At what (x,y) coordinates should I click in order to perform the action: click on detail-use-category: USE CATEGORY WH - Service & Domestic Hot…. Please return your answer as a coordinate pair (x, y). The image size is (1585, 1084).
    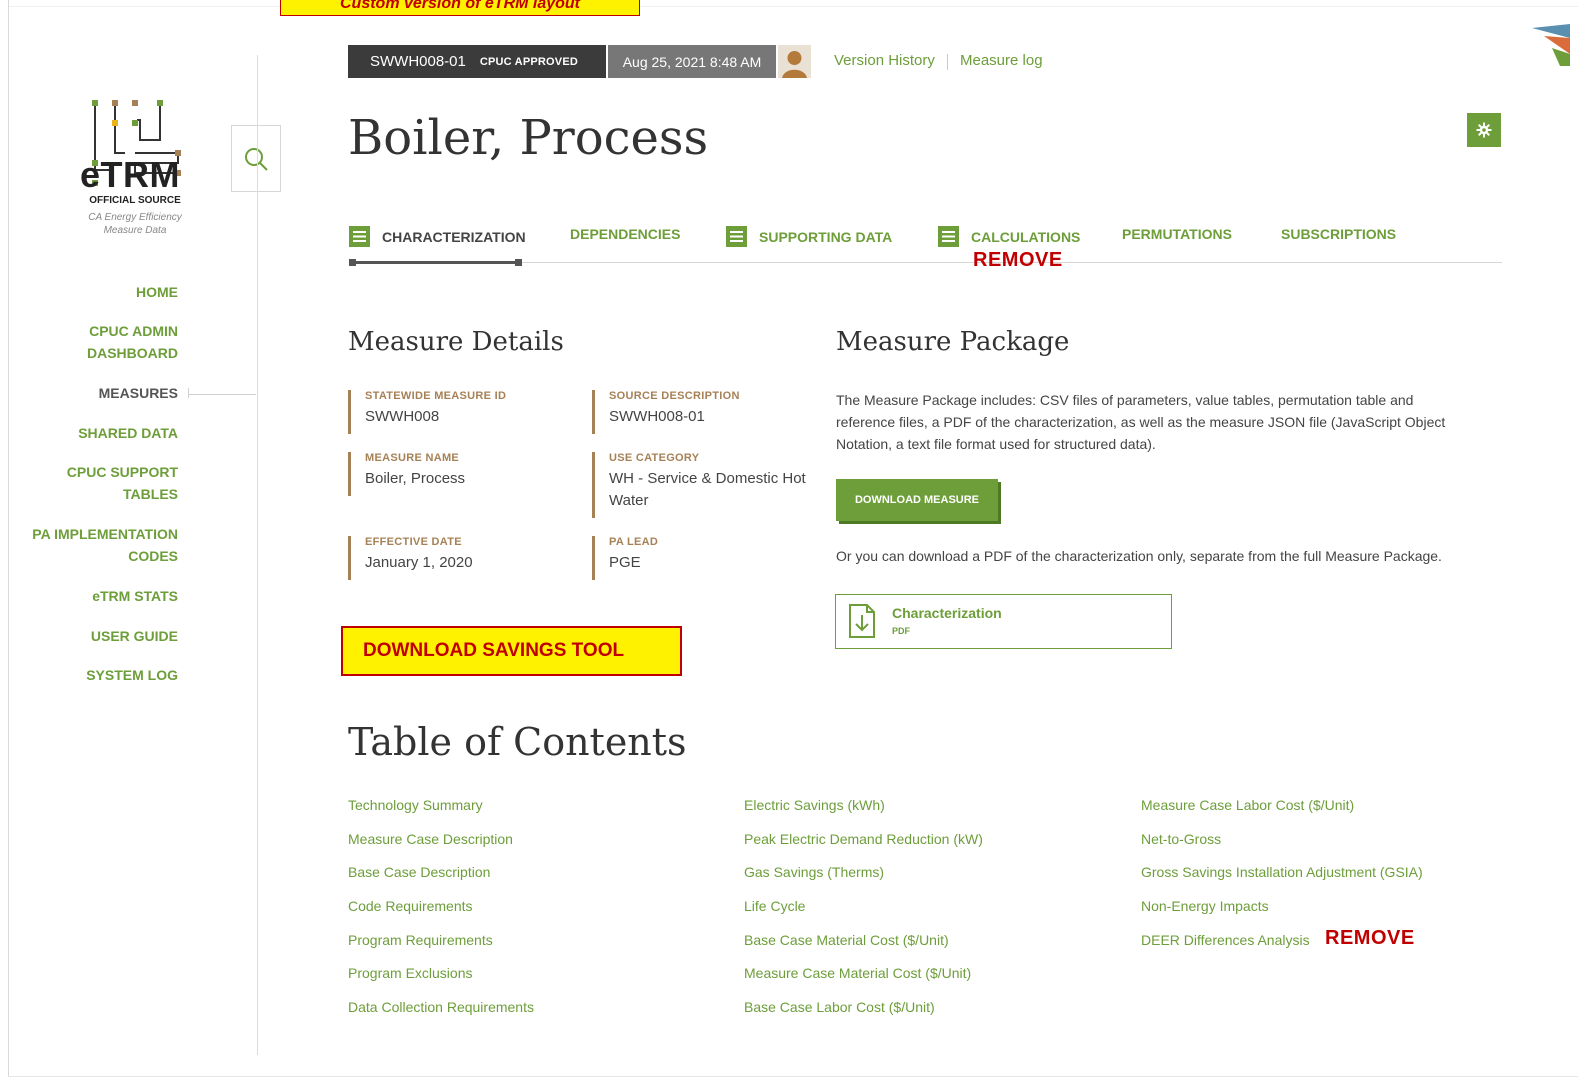
    Looking at the image, I should click on (709, 485).